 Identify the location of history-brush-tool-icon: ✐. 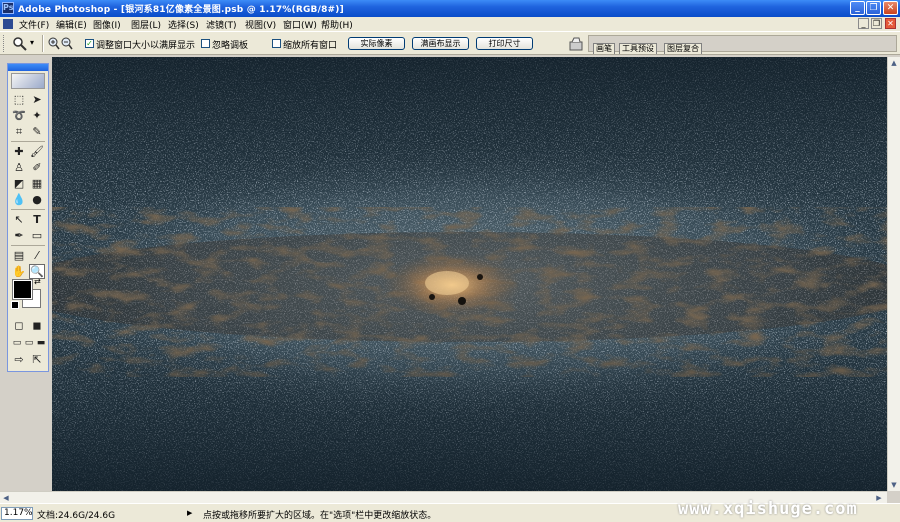
(37, 167).